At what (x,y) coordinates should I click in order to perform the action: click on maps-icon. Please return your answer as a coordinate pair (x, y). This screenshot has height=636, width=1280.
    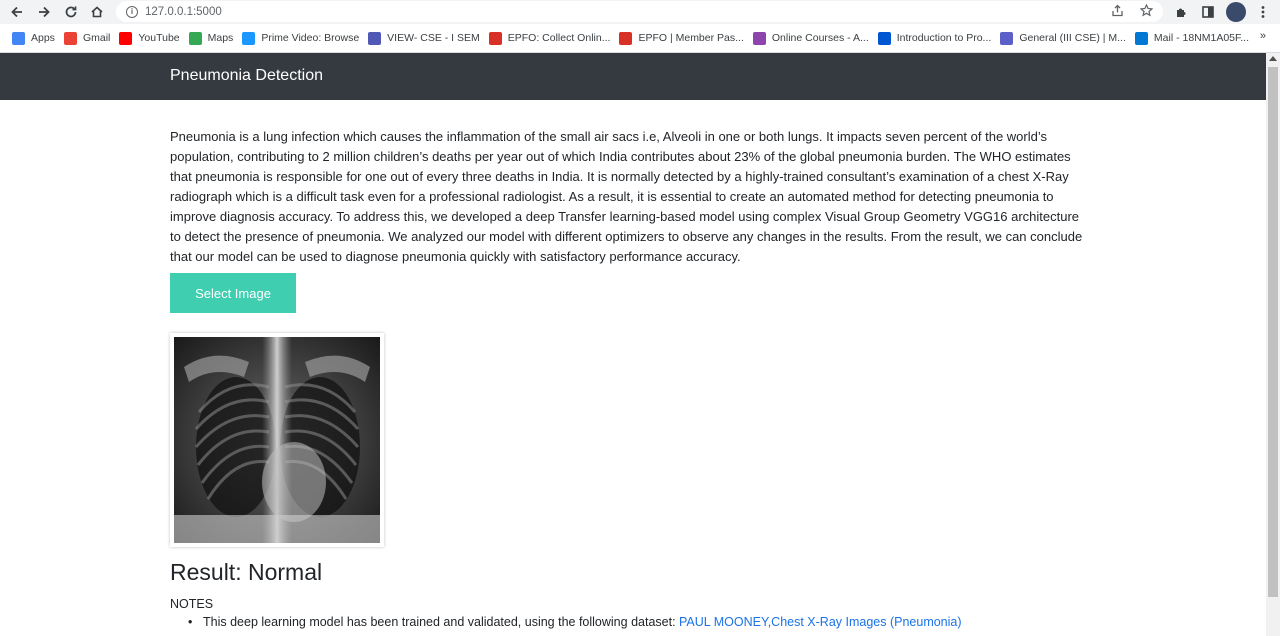
    Looking at the image, I should click on (195, 38).